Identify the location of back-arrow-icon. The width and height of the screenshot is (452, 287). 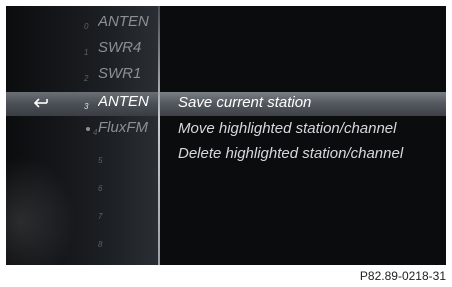
(41, 103).